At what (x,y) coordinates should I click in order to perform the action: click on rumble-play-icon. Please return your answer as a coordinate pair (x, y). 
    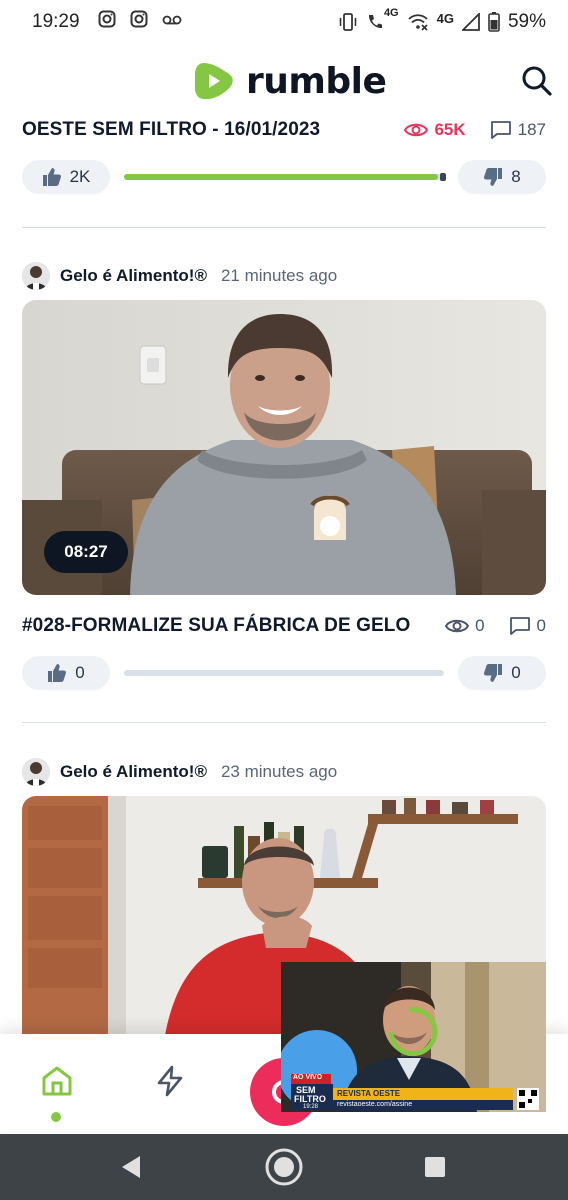
    Looking at the image, I should click on (214, 81).